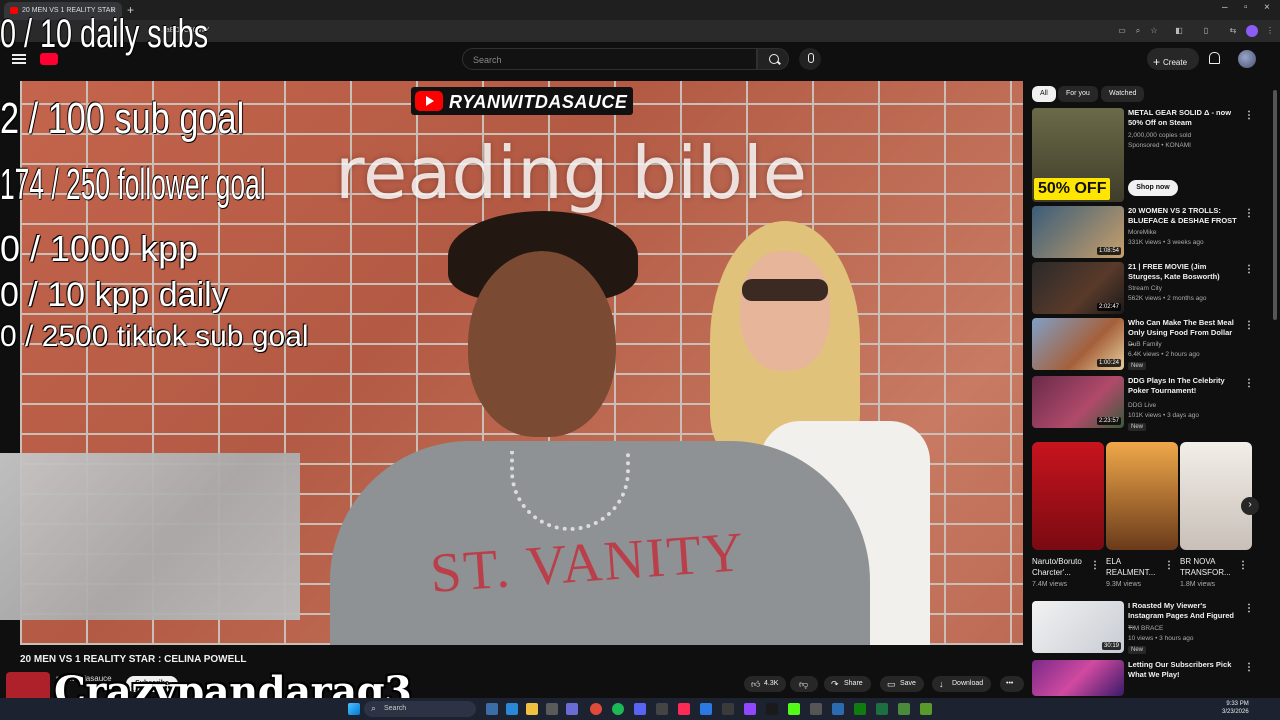 Image resolution: width=1280 pixels, height=720 pixels. What do you see at coordinates (1145, 344) in the screenshot?
I see `rec-channel: DuB Family` at bounding box center [1145, 344].